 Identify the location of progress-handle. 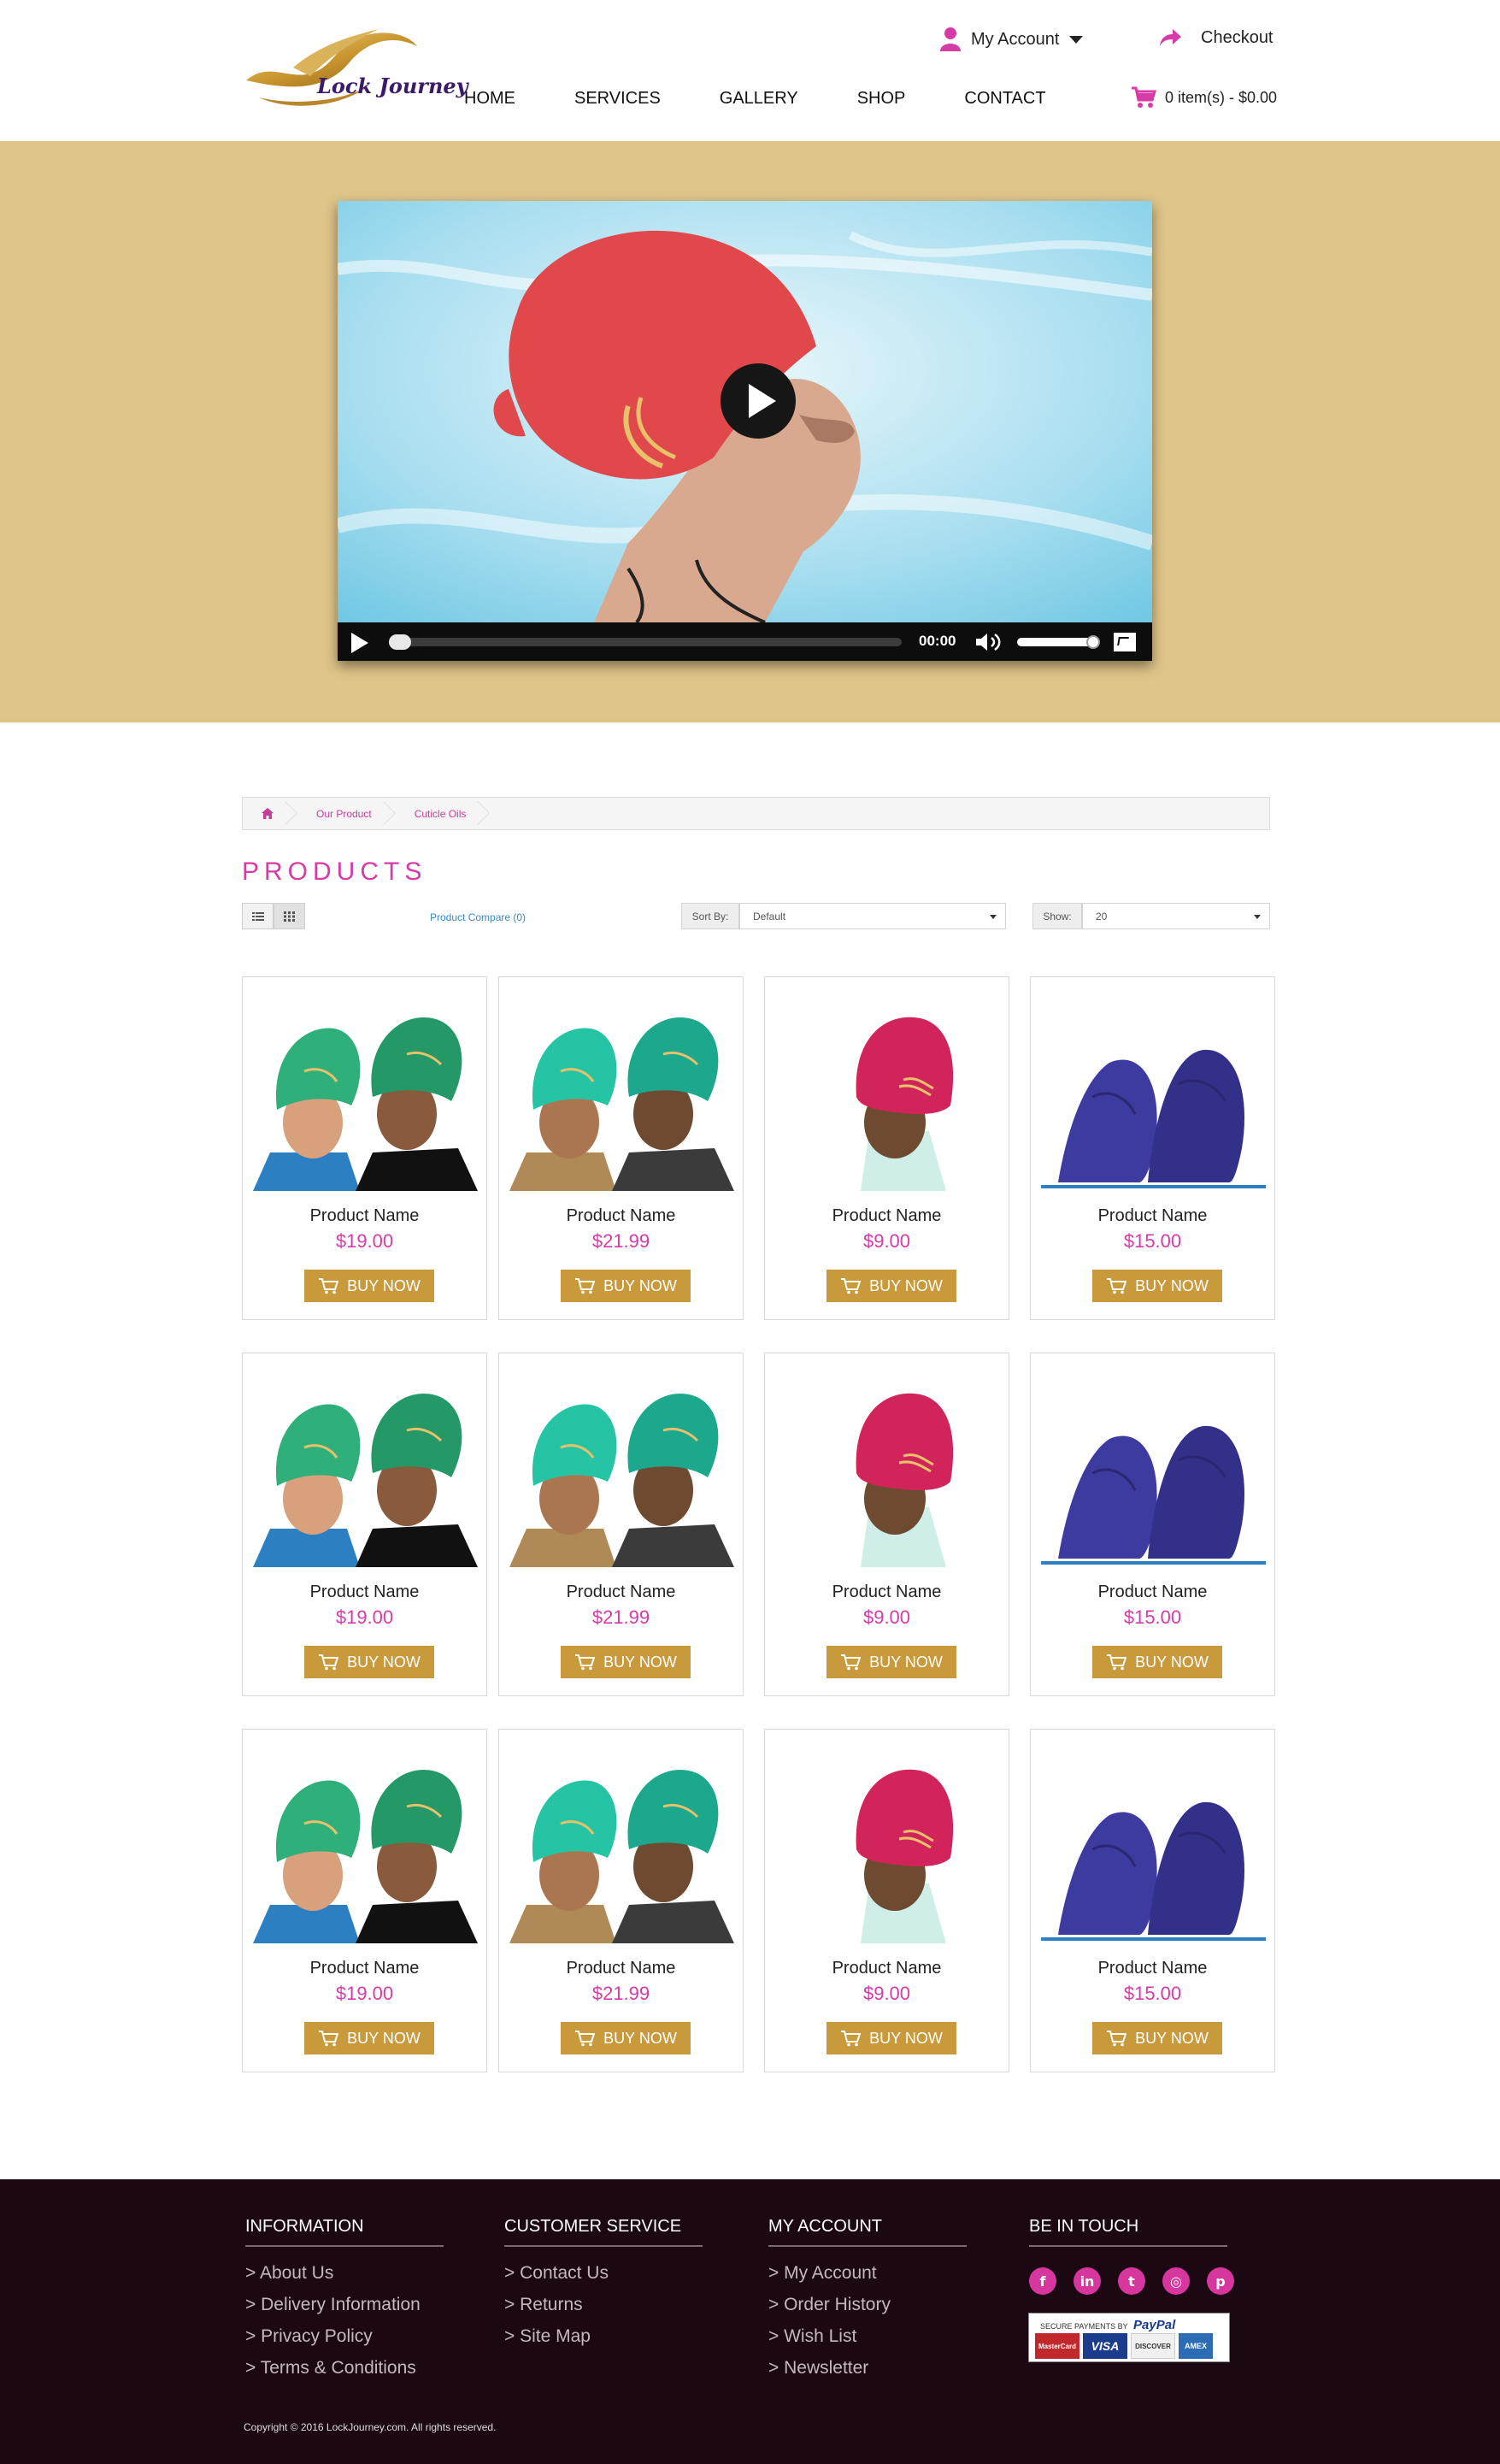
(400, 642).